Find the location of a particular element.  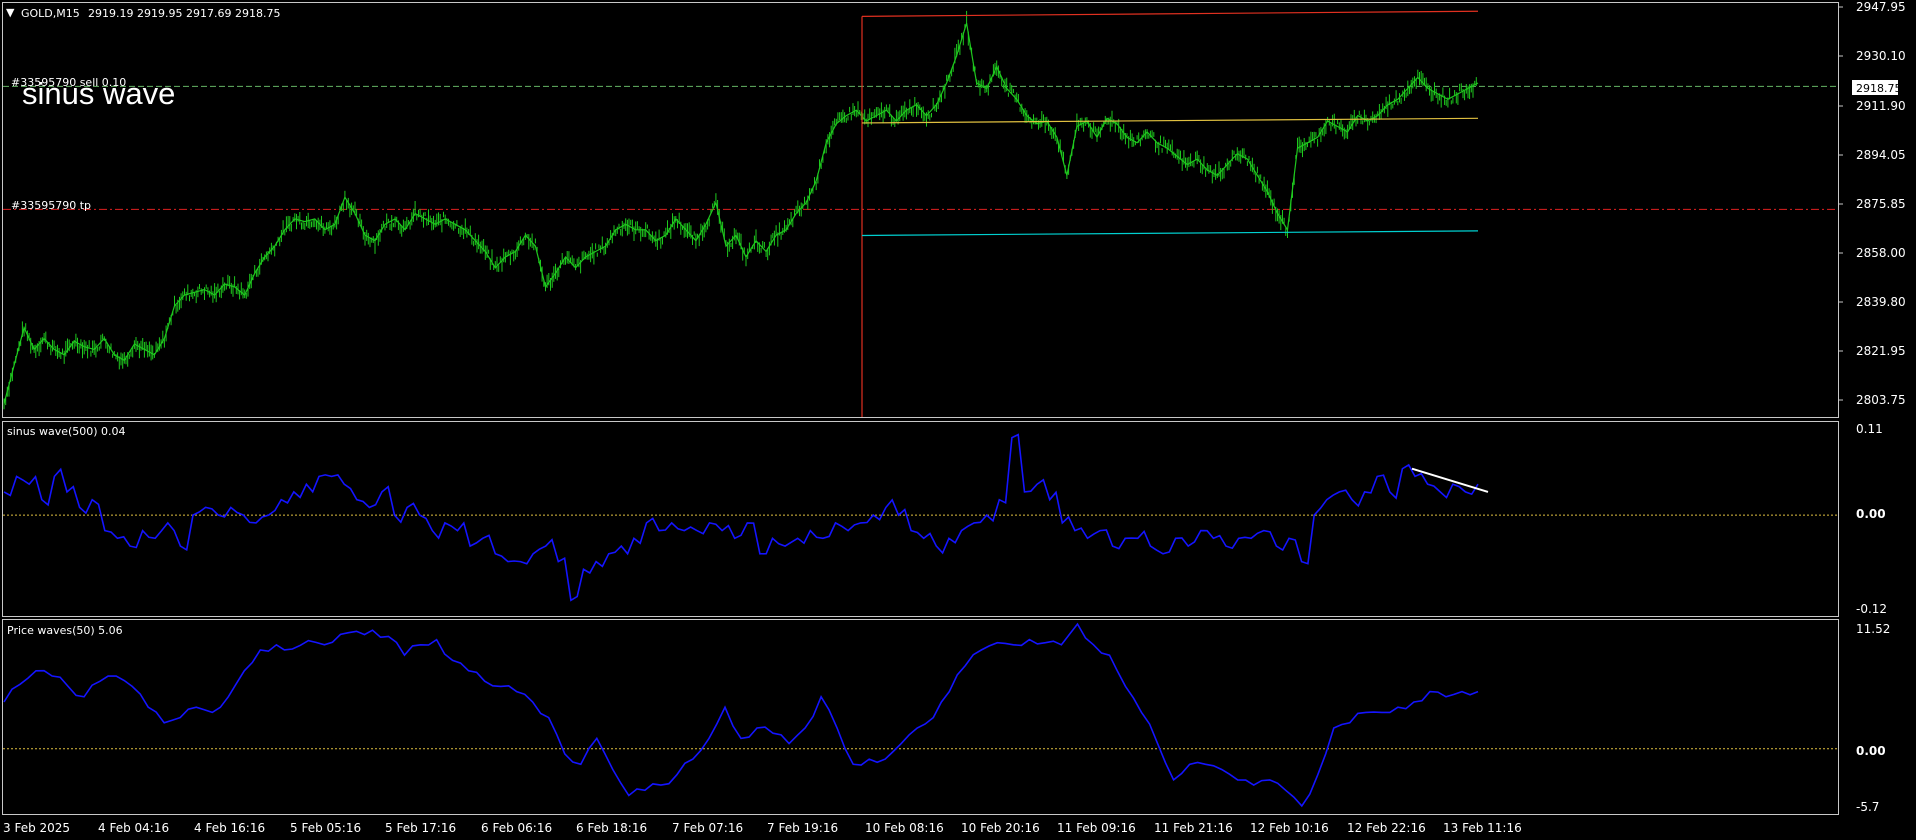

overlay-title: sinus wave is located at coordinates (98, 93).